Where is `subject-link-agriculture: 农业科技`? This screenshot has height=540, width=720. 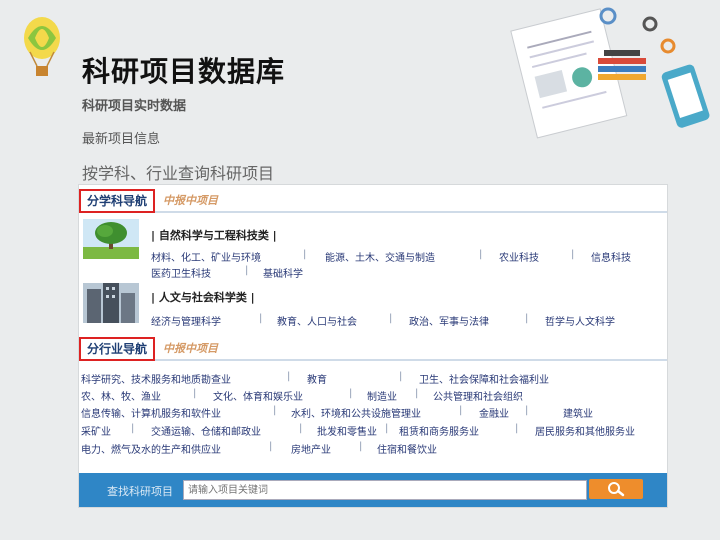
subject-link-agriculture: 农业科技 is located at coordinates (519, 256).